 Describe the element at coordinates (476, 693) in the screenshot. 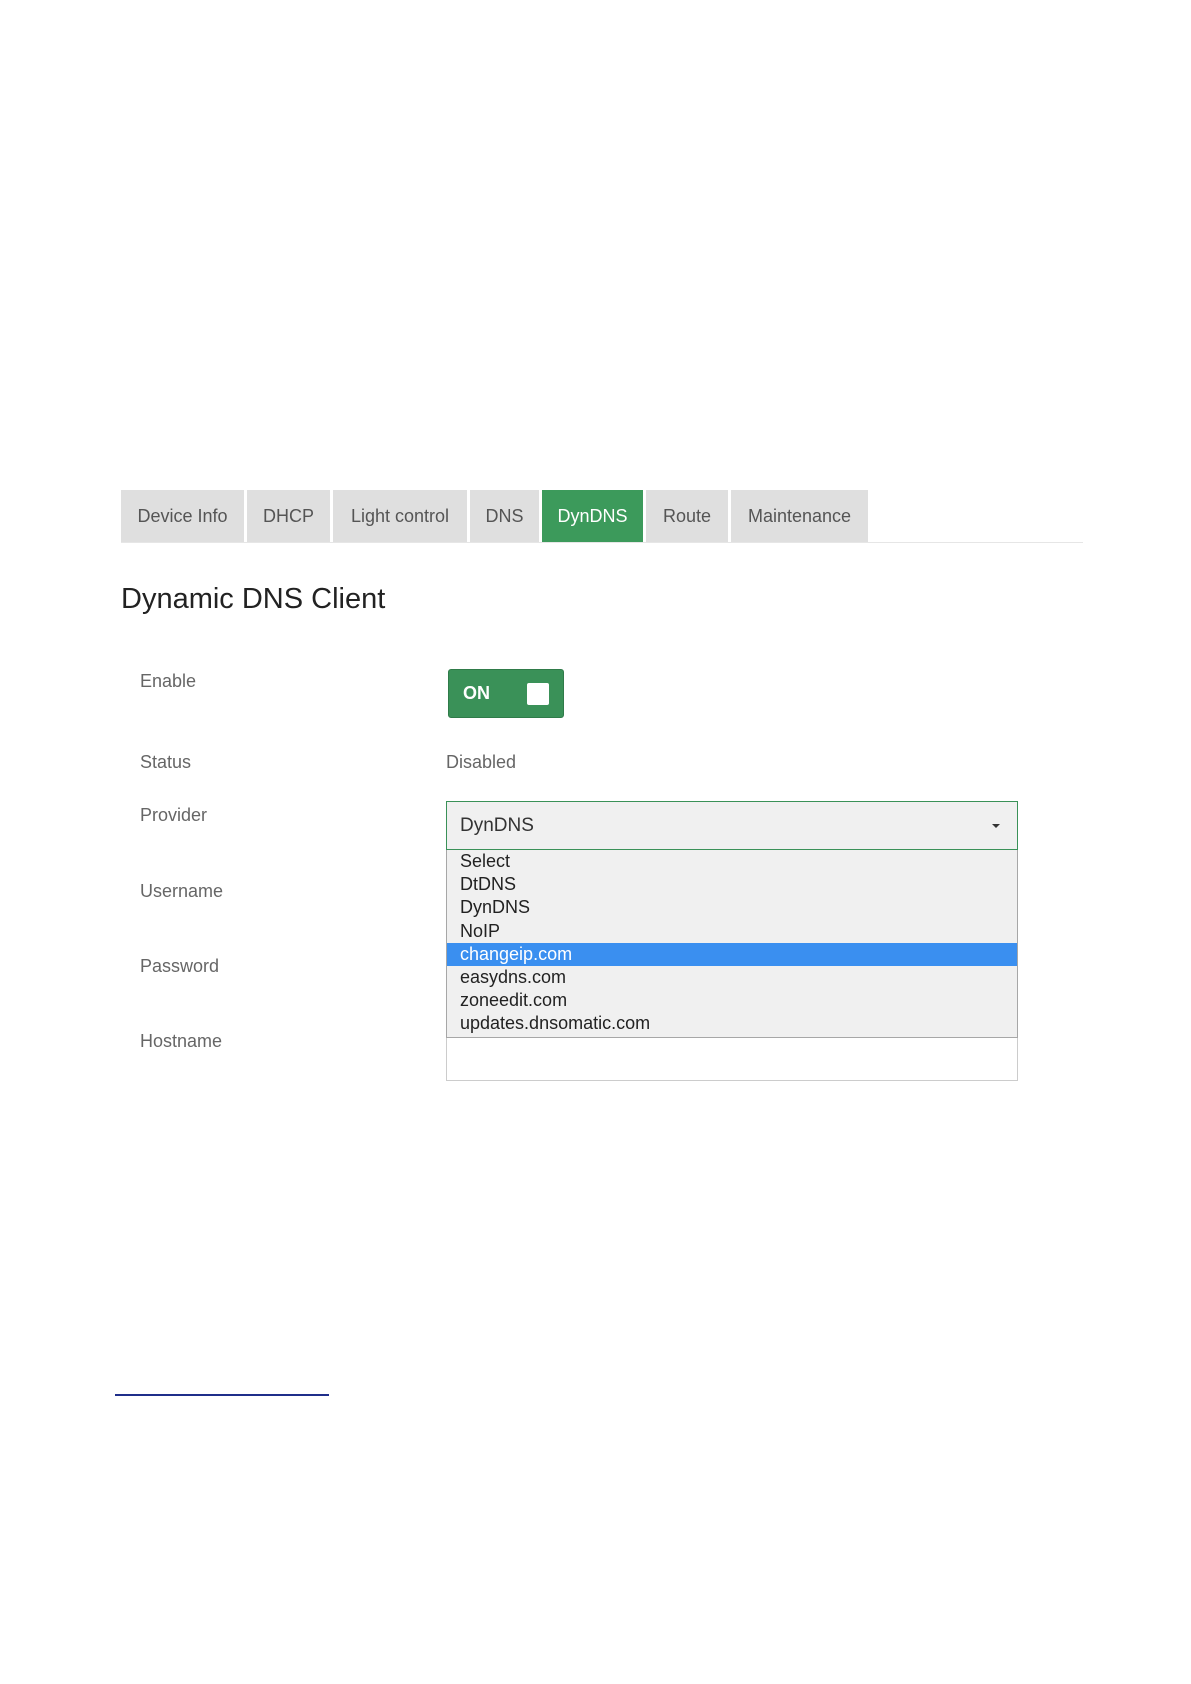

I see `toggle-on-text: ON` at that location.